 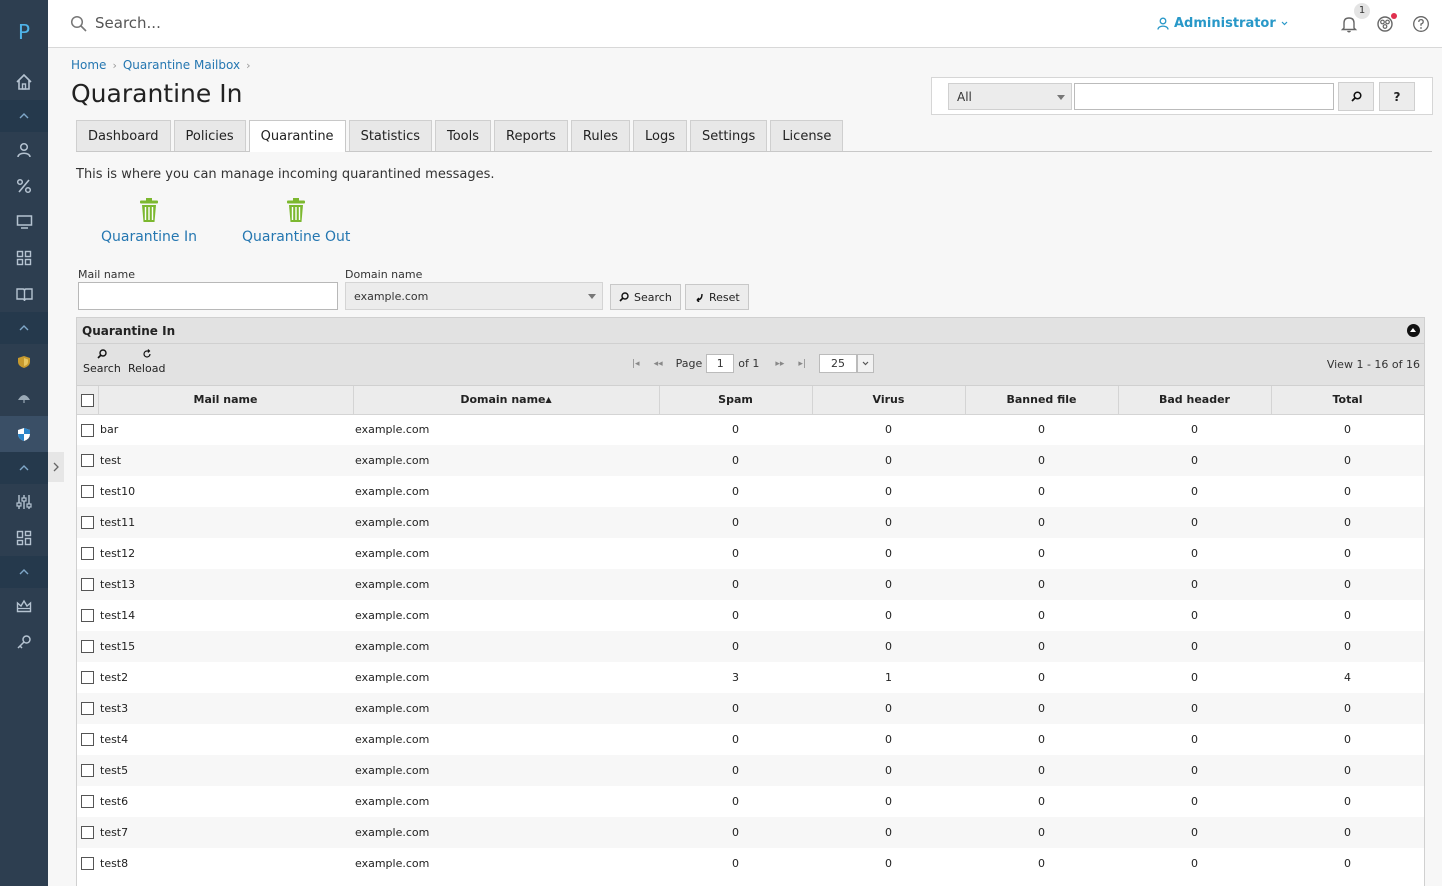 I want to click on table-row: test13 example.com 0 0 0 0 0, so click(x=750, y=584).